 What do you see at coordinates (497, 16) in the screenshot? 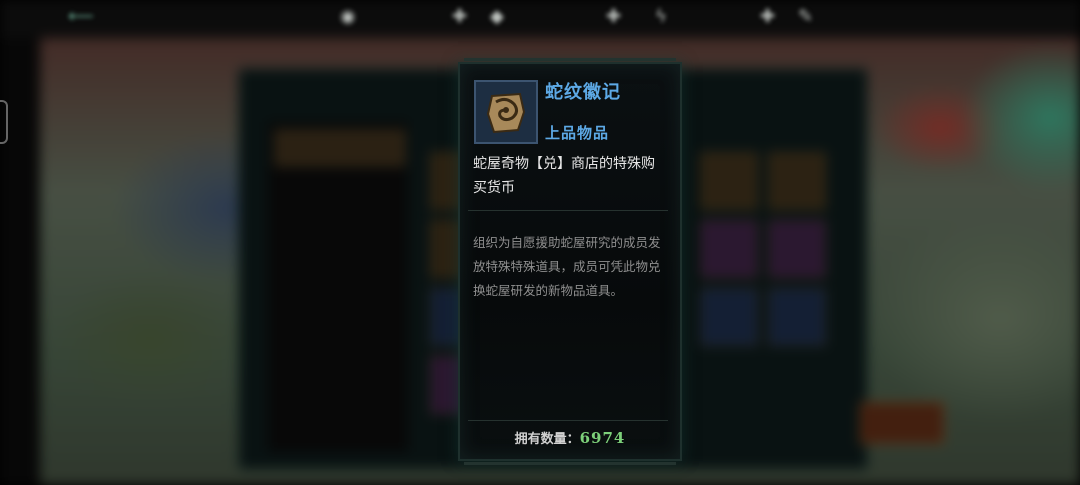
I see `gem-icon: ◆` at bounding box center [497, 16].